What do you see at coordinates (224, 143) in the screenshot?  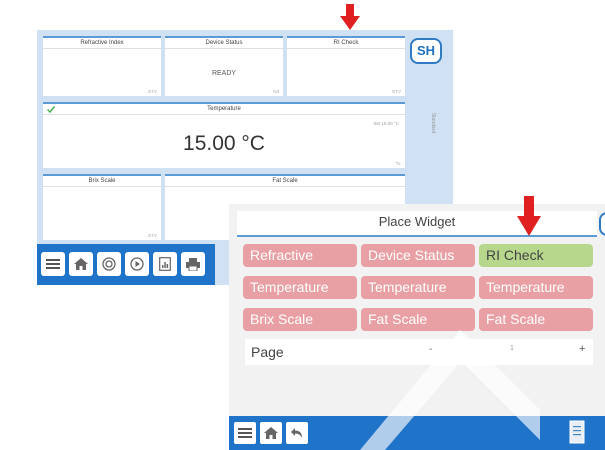 I see `temperature-value: 15.00 °C` at bounding box center [224, 143].